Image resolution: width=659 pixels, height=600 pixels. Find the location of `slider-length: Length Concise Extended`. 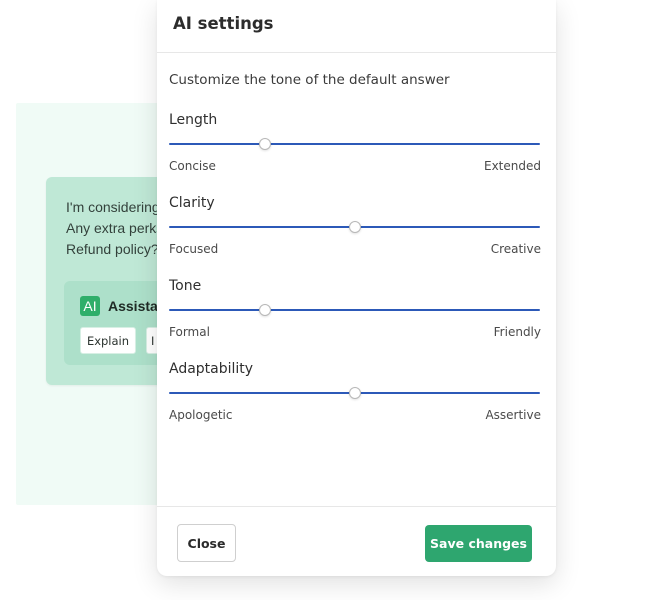

slider-length: Length Concise Extended is located at coordinates (355, 152).